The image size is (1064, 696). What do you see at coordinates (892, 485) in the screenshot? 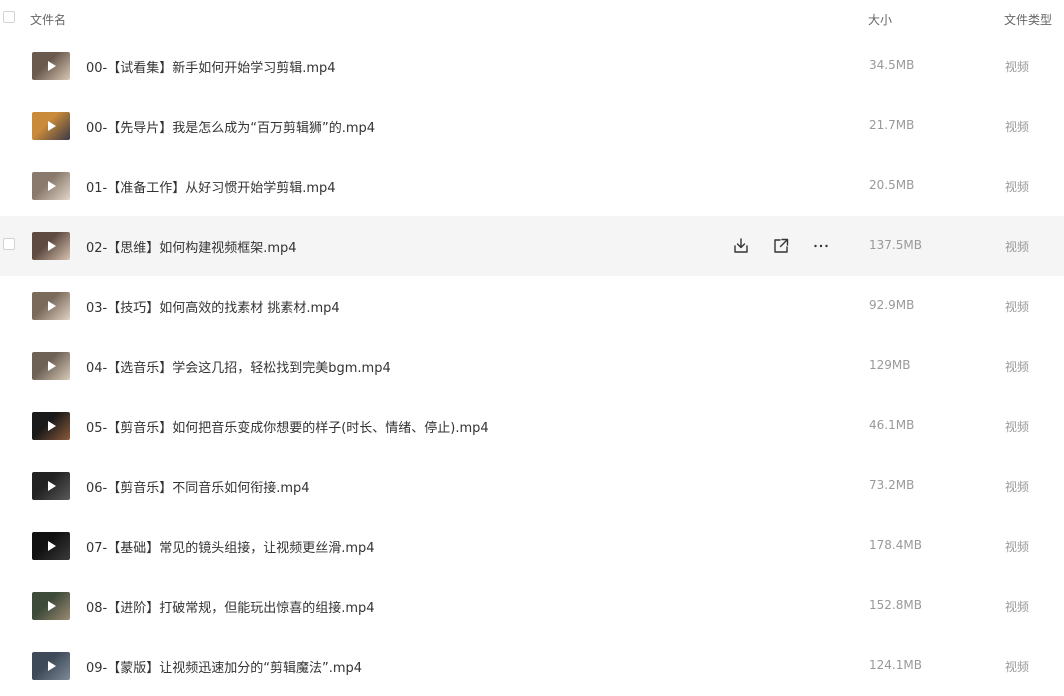
I see `file-size: 73.2MB` at bounding box center [892, 485].